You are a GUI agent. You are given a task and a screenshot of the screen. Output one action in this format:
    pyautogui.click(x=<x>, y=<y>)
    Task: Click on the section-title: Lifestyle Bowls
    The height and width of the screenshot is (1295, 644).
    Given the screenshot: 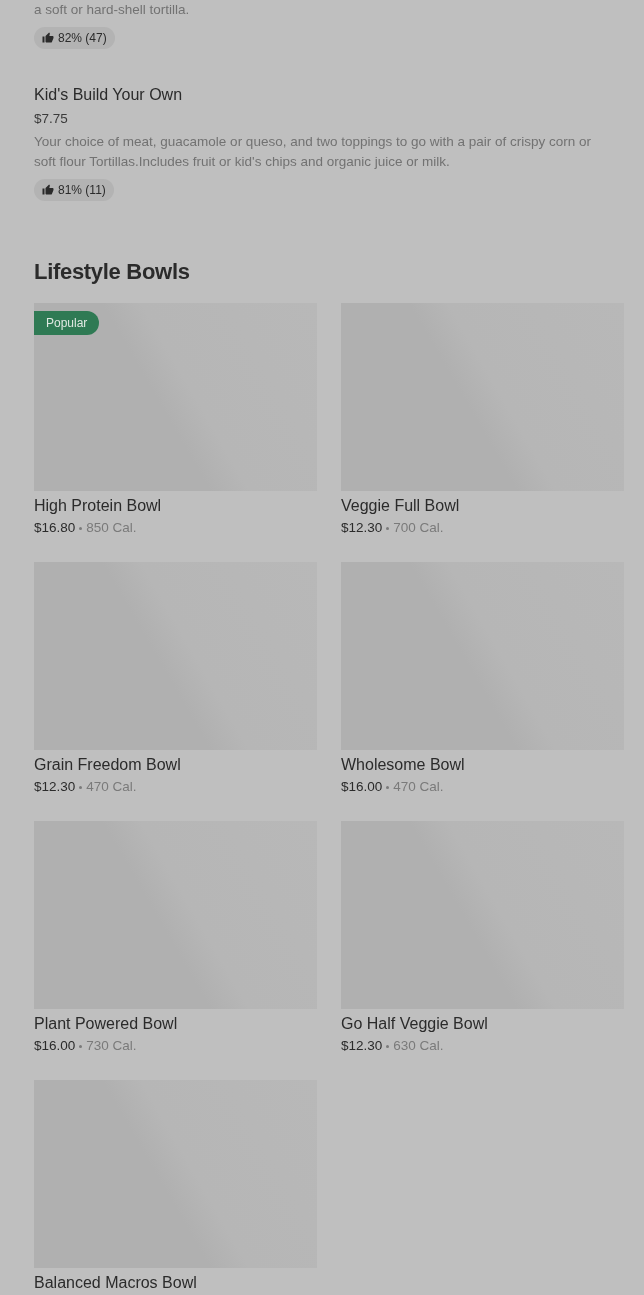 What is the action you would take?
    pyautogui.click(x=112, y=272)
    